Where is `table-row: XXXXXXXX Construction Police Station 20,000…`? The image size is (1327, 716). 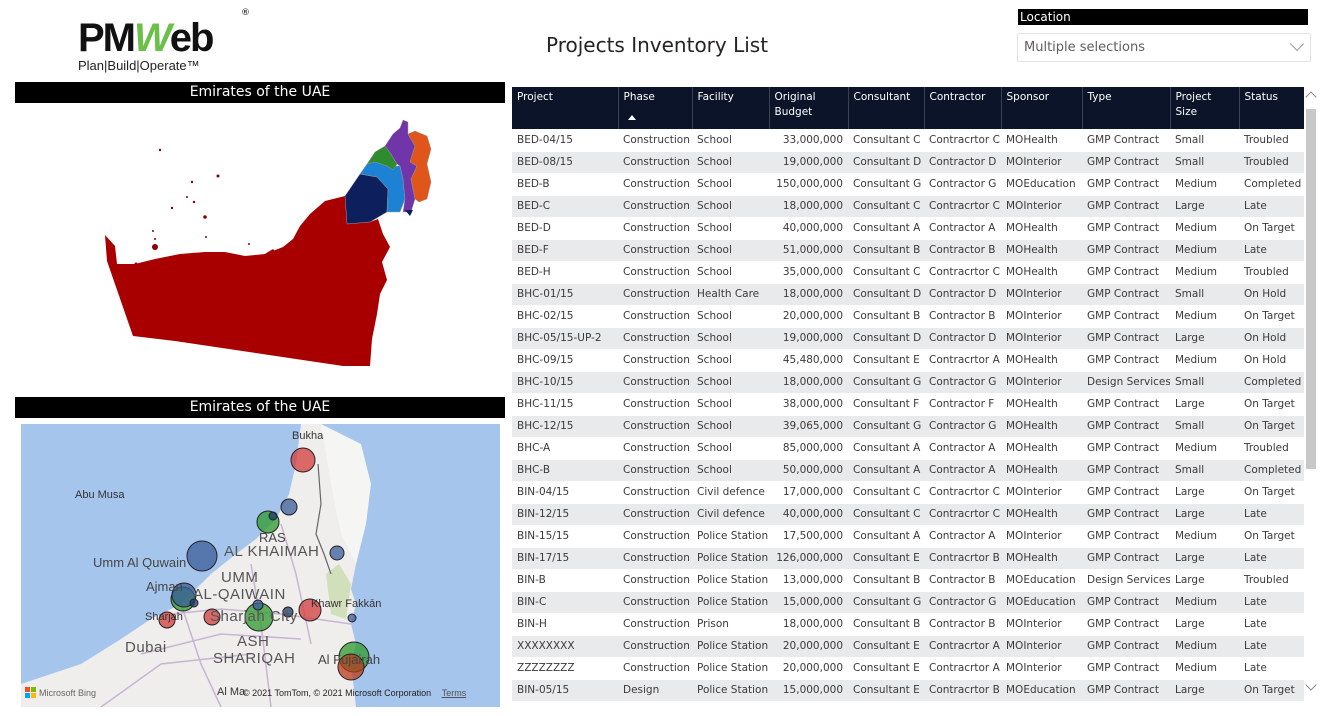 table-row: XXXXXXXX Construction Police Station 20,000… is located at coordinates (908, 646).